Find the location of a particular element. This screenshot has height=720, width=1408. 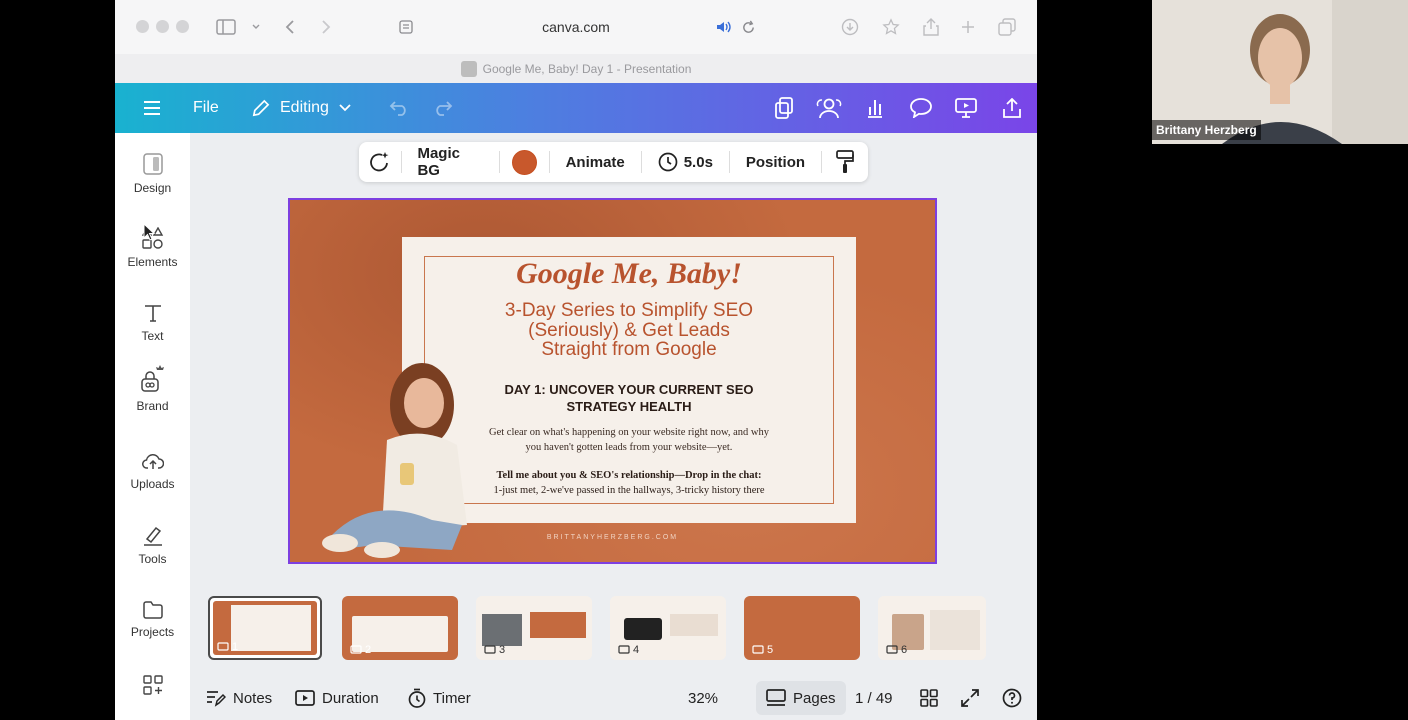

insights-button is located at coordinates (875, 108).